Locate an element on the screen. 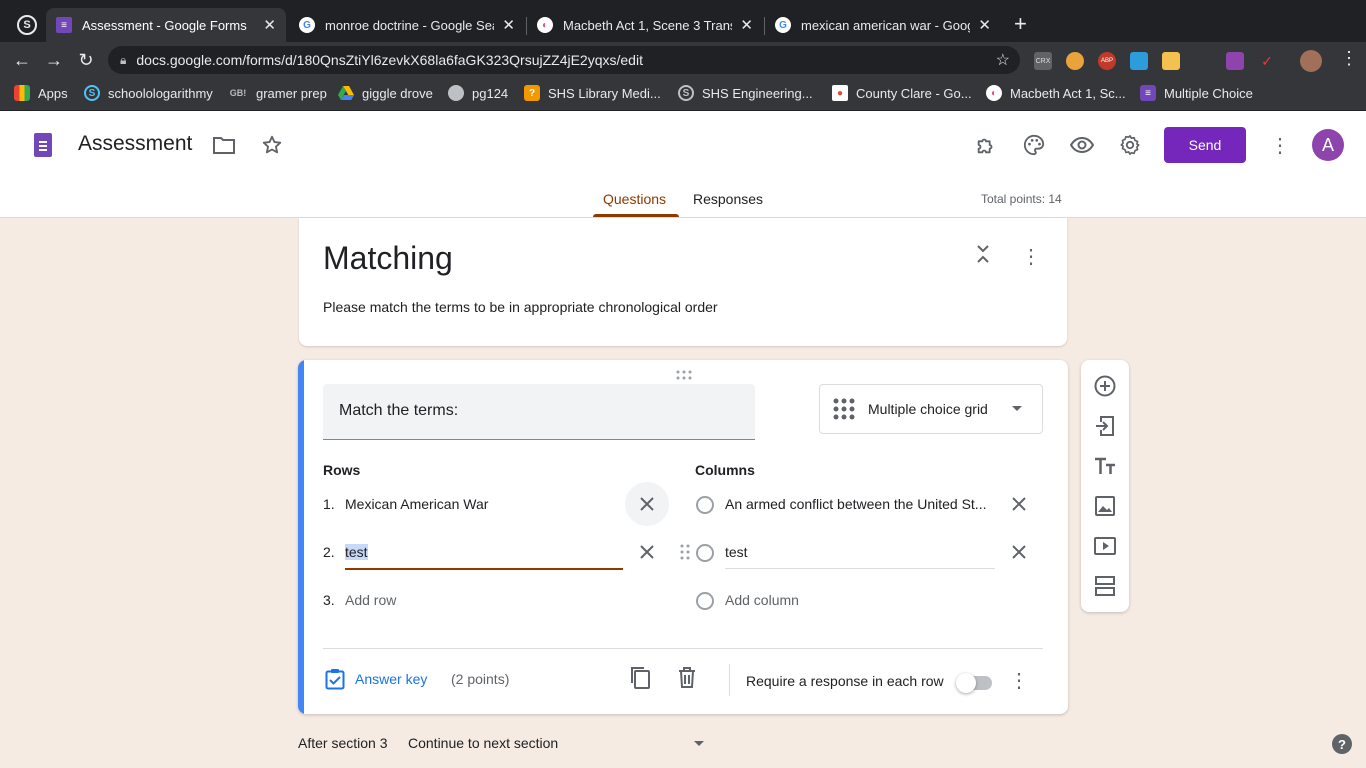 The width and height of the screenshot is (1366, 768). forward-icon: → is located at coordinates (54, 60).